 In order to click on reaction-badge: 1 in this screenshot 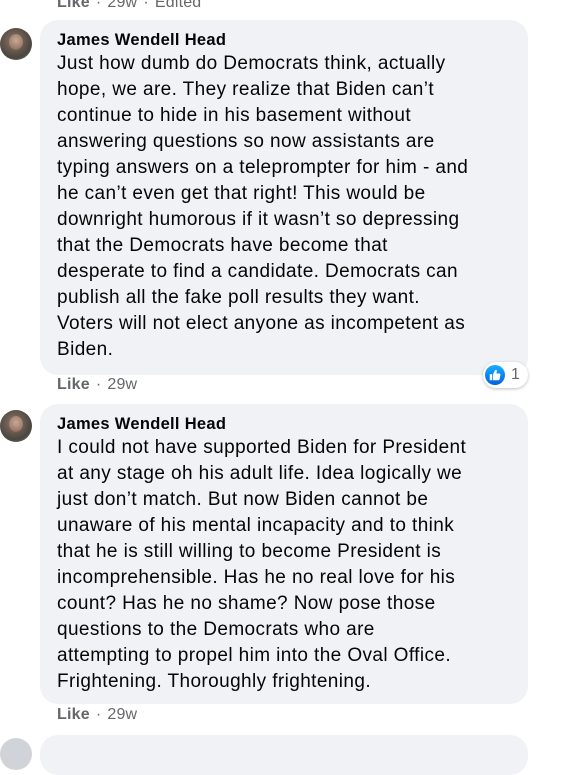, I will do `click(505, 375)`.